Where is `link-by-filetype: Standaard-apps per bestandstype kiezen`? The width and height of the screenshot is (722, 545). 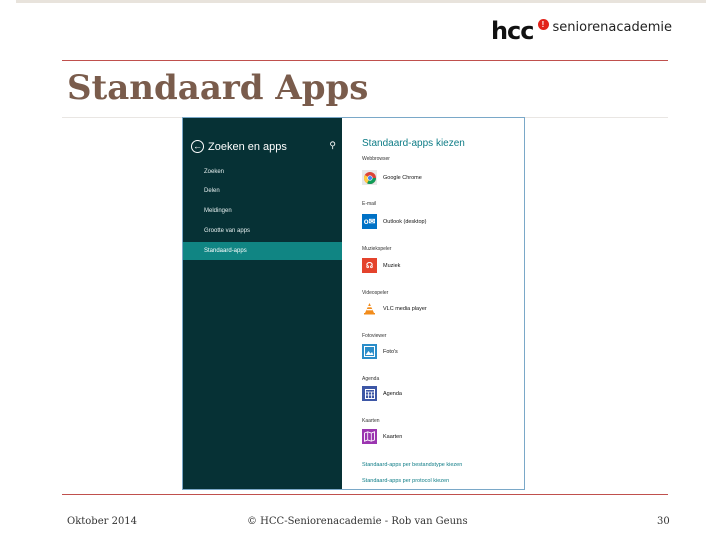
link-by-filetype: Standaard-apps per bestandstype kiezen is located at coordinates (412, 465).